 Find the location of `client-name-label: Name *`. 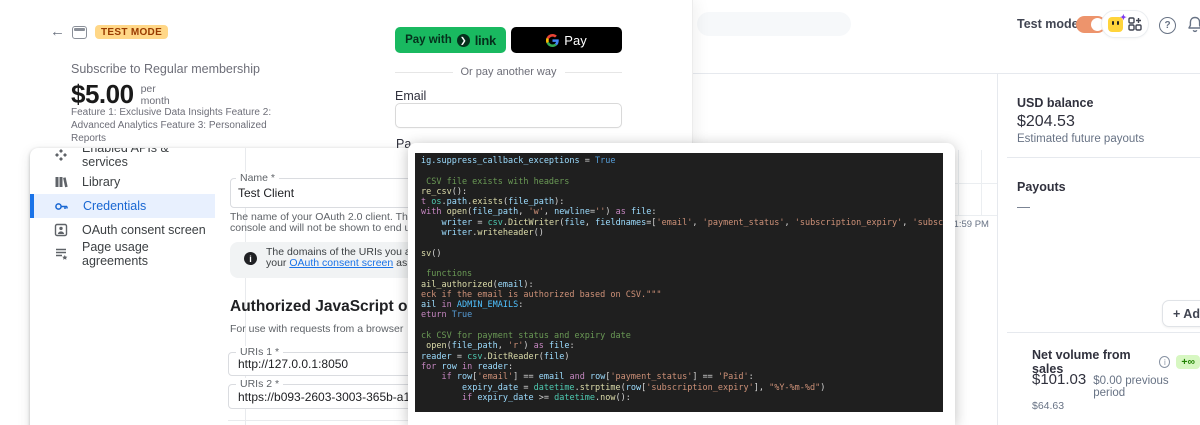

client-name-label: Name * is located at coordinates (258, 178).